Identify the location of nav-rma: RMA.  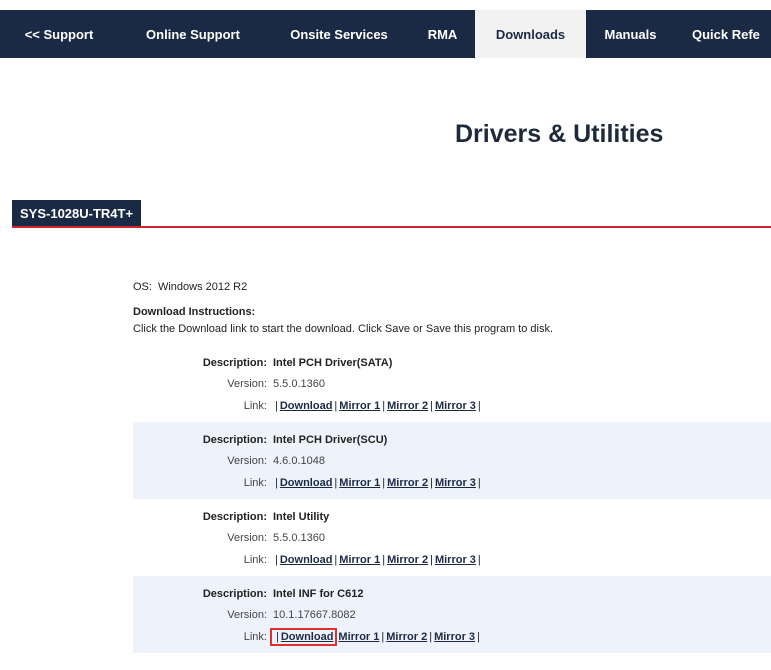
(442, 34).